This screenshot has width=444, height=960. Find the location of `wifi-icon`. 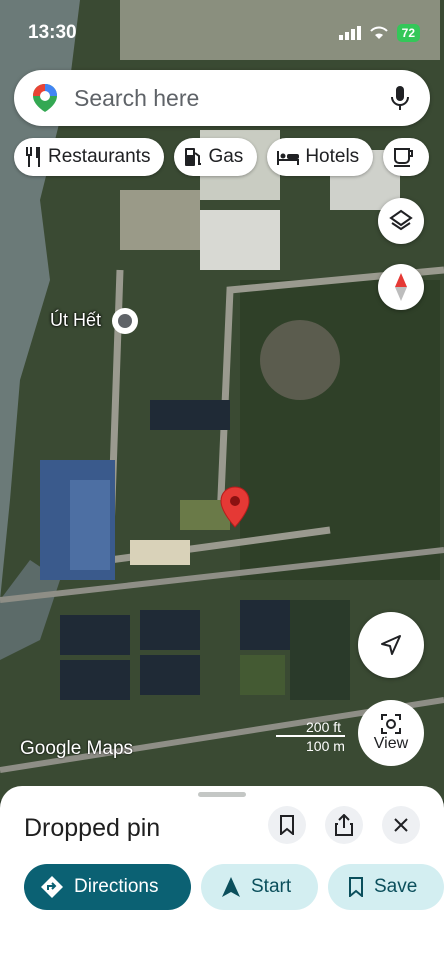

wifi-icon is located at coordinates (378, 32).